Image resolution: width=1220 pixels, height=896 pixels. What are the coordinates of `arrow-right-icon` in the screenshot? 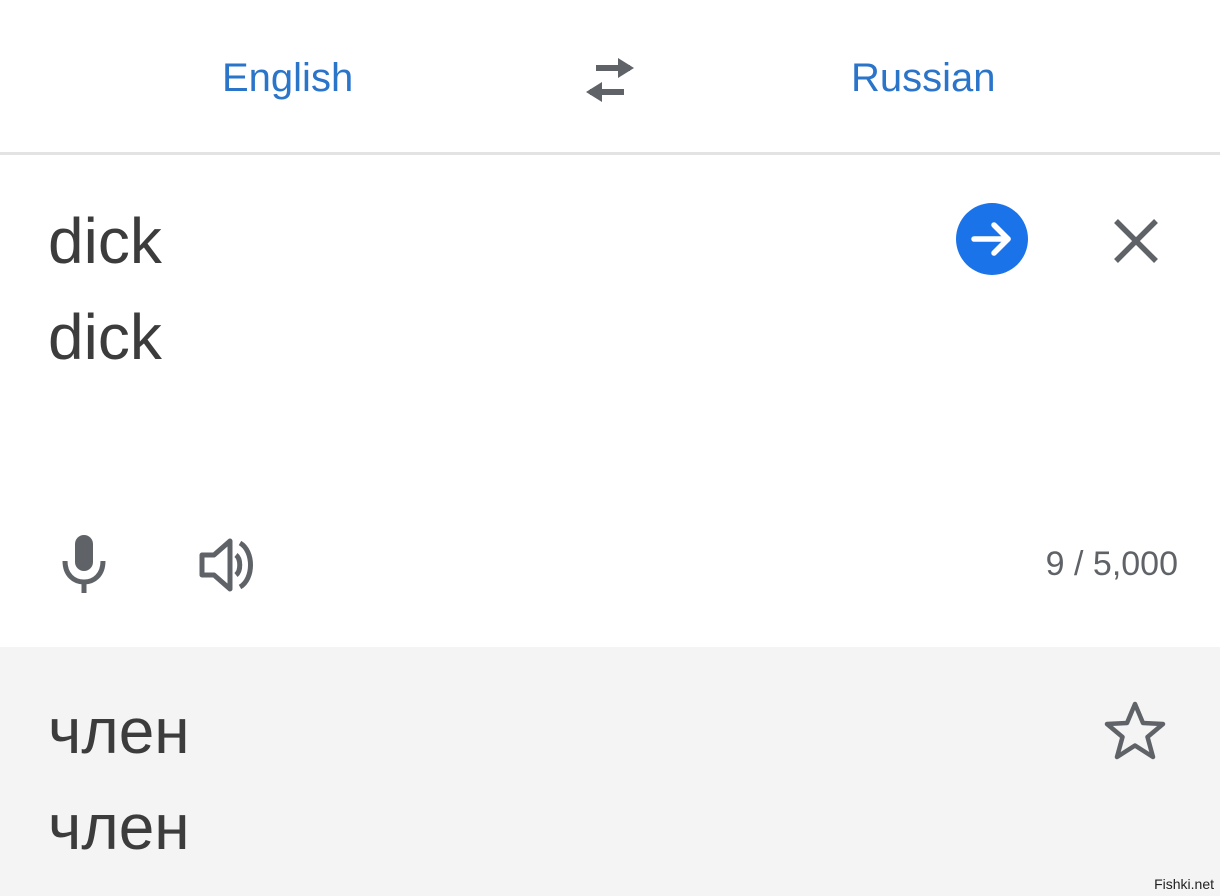 It's located at (991, 239).